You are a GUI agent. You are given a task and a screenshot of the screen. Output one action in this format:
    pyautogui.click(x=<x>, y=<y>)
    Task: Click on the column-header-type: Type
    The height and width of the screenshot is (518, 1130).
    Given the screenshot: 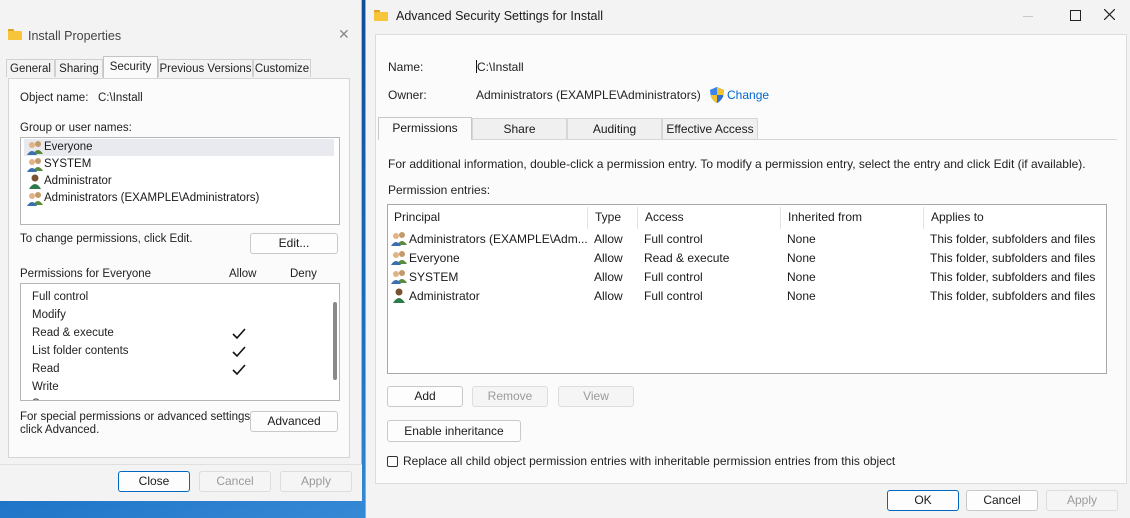 What is the action you would take?
    pyautogui.click(x=608, y=217)
    